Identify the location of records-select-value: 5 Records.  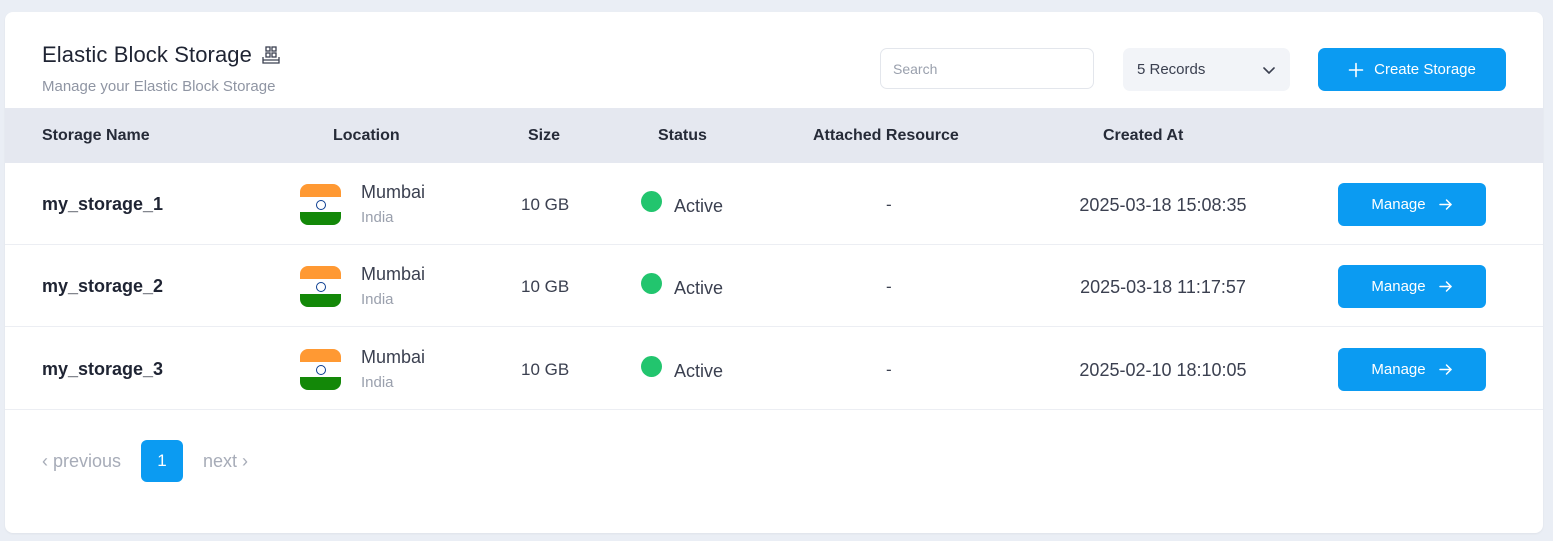
(1171, 69).